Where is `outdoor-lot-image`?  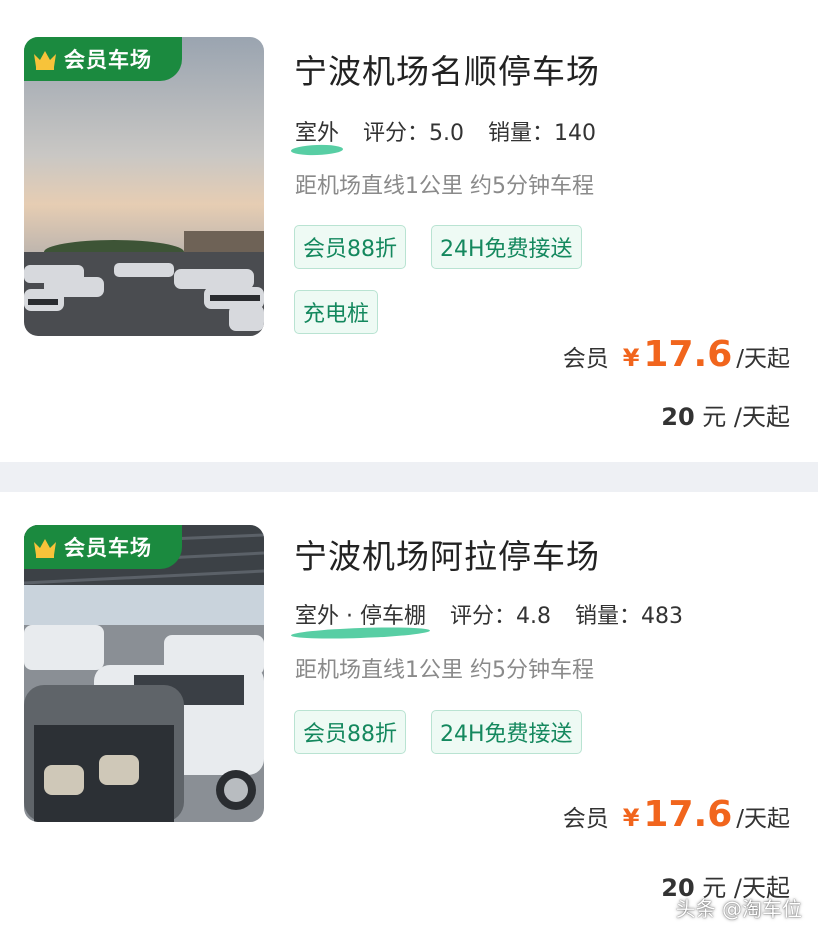 outdoor-lot-image is located at coordinates (144, 186).